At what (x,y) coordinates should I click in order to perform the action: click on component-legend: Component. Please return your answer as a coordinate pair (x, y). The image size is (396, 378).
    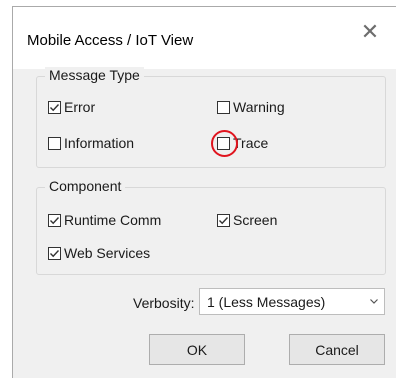
    Looking at the image, I should click on (85, 186).